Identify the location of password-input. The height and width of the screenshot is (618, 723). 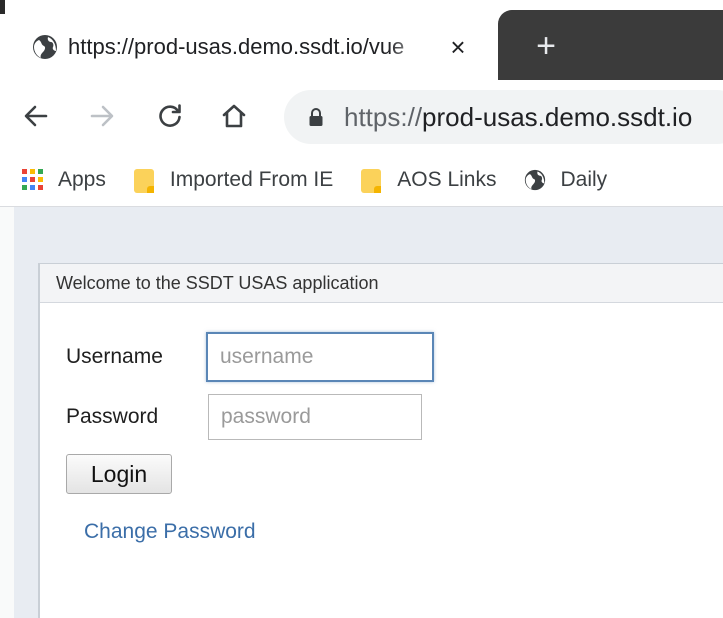
(315, 417).